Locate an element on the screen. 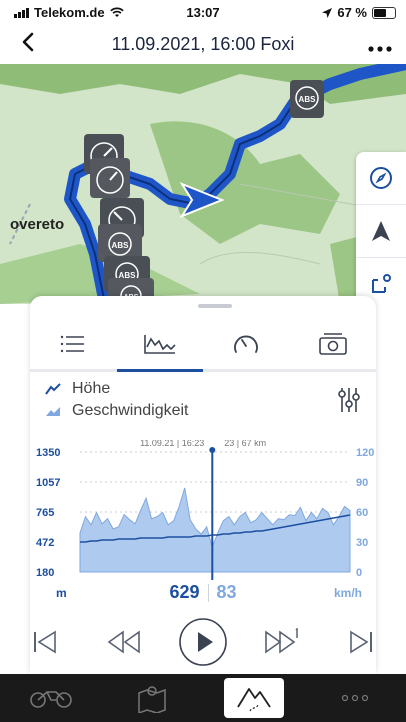 The image size is (406, 722). sliders-icon is located at coordinates (349, 400).